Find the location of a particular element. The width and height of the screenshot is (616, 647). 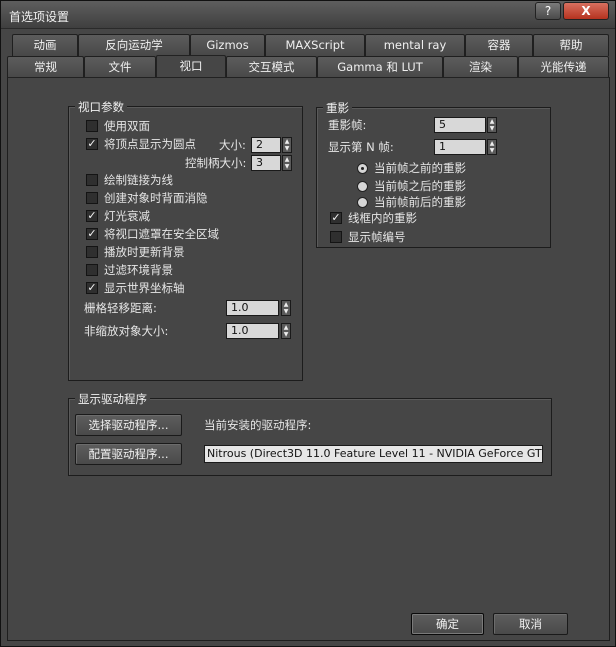

grid-nudge-input: 1.0 is located at coordinates (252, 308).